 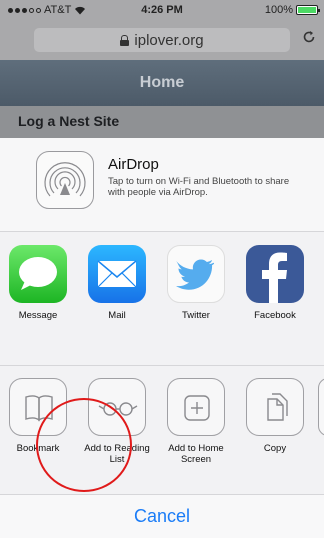 What do you see at coordinates (196, 407) in the screenshot?
I see `add-to-home-screen-icon` at bounding box center [196, 407].